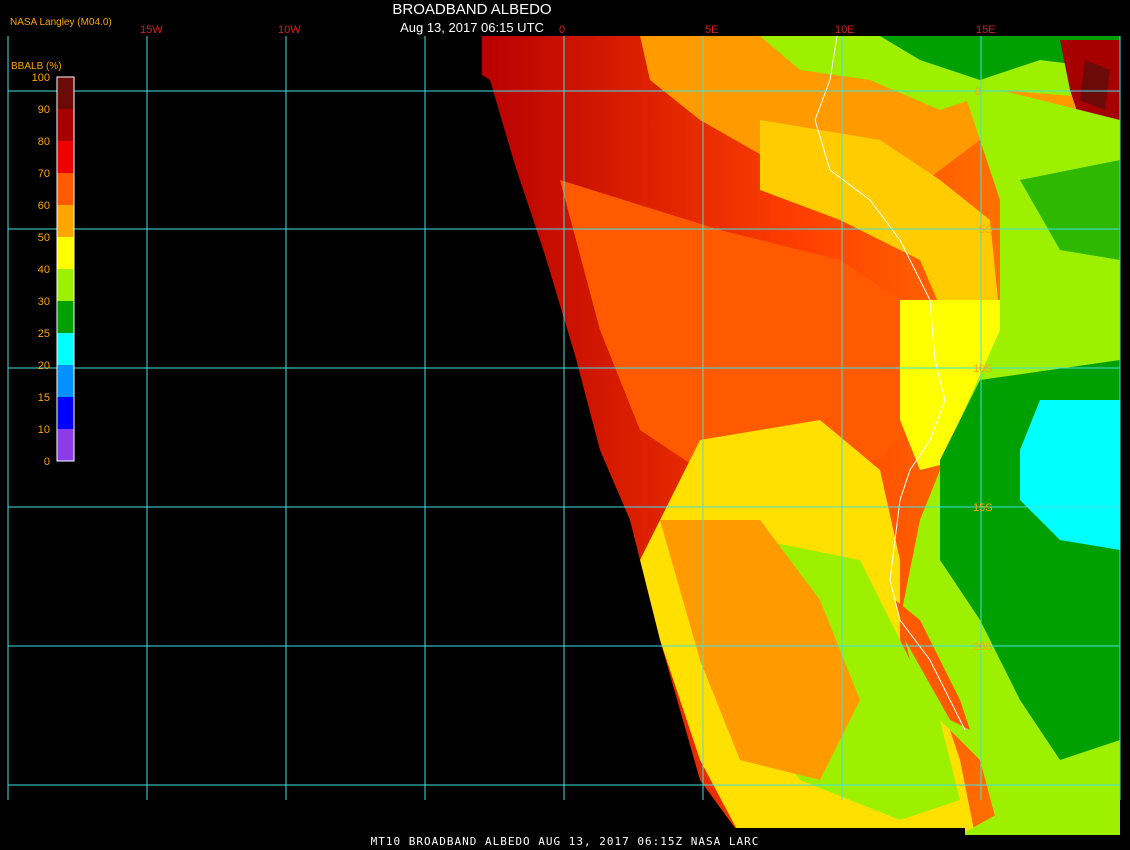  What do you see at coordinates (44, 334) in the screenshot?
I see `legend-tick-label: 25` at bounding box center [44, 334].